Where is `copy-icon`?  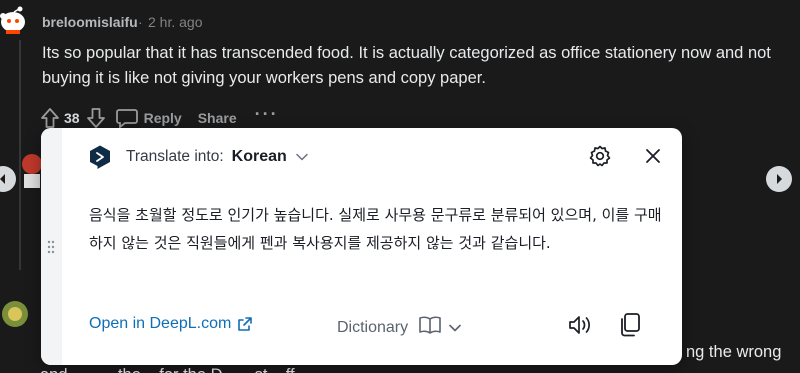
copy-icon is located at coordinates (630, 327).